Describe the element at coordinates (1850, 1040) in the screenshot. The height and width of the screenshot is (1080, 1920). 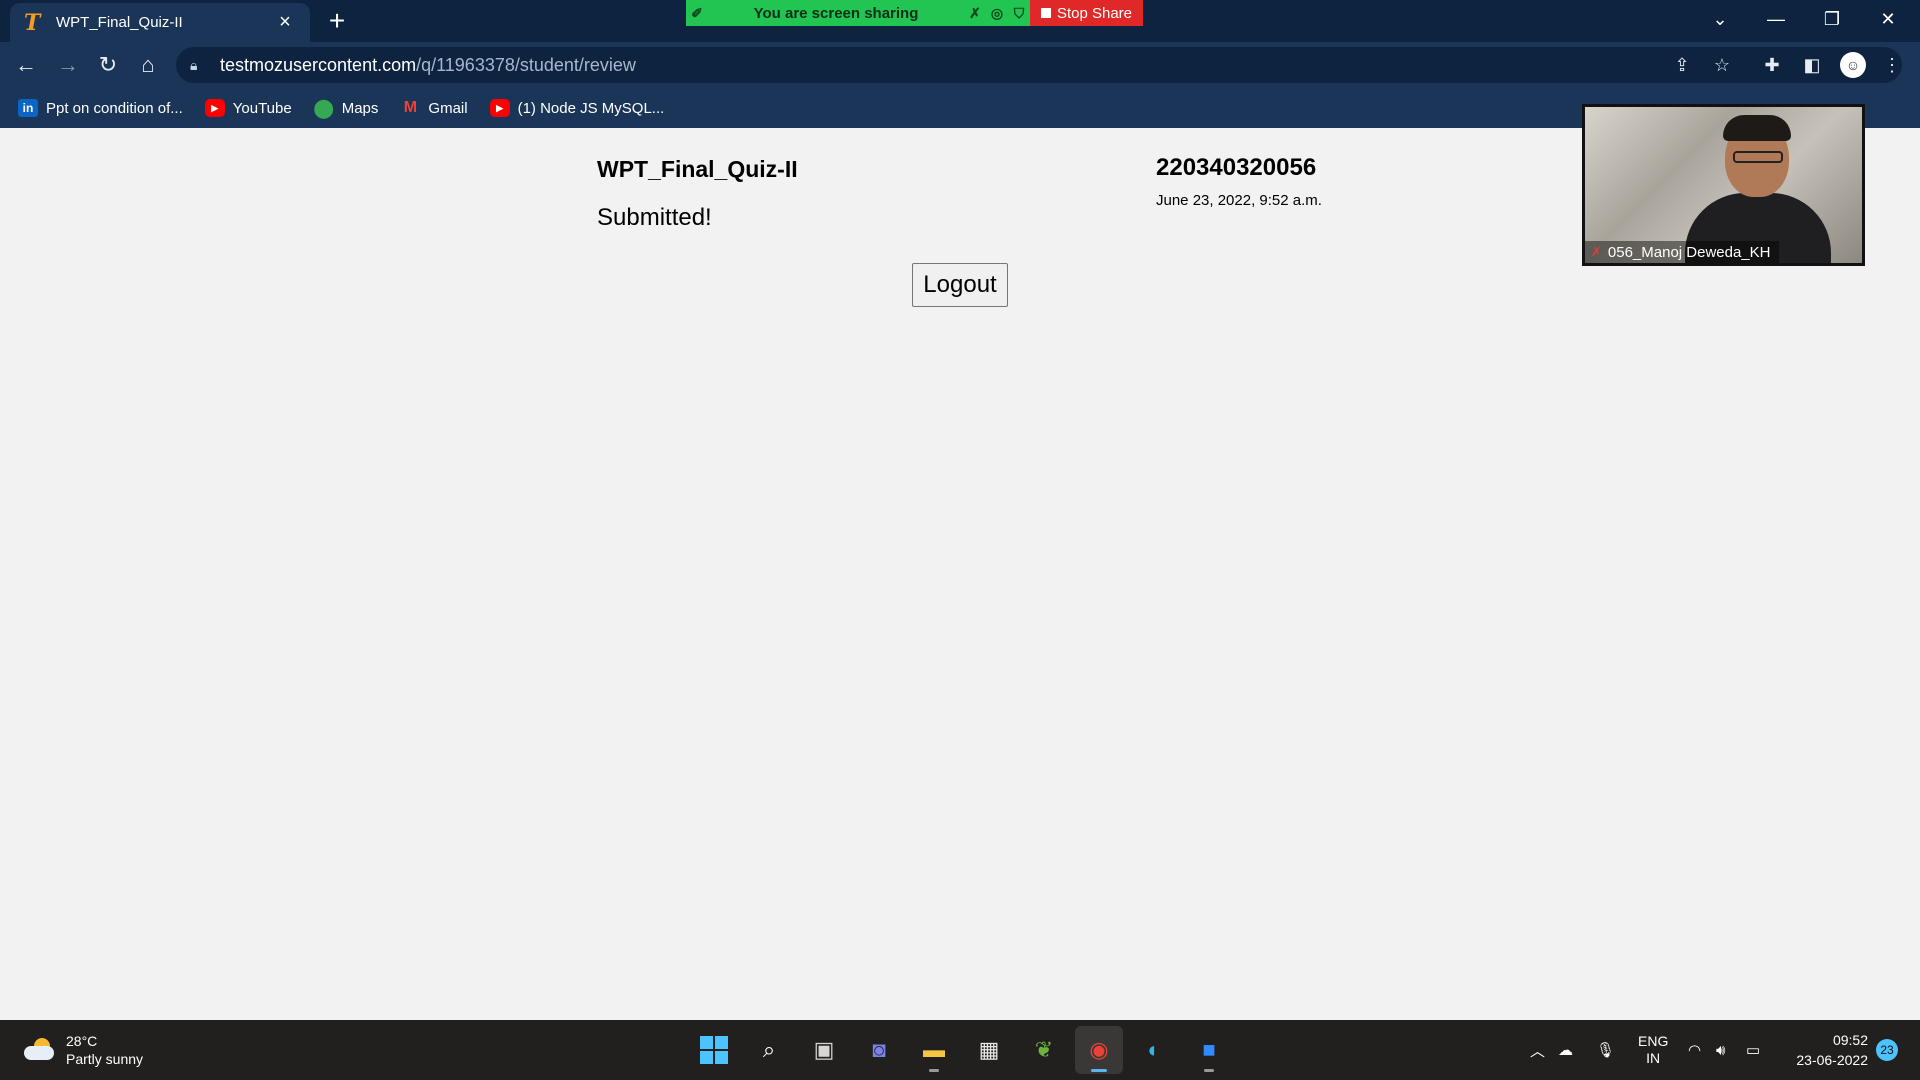
I see `clock-time: 09:52` at that location.